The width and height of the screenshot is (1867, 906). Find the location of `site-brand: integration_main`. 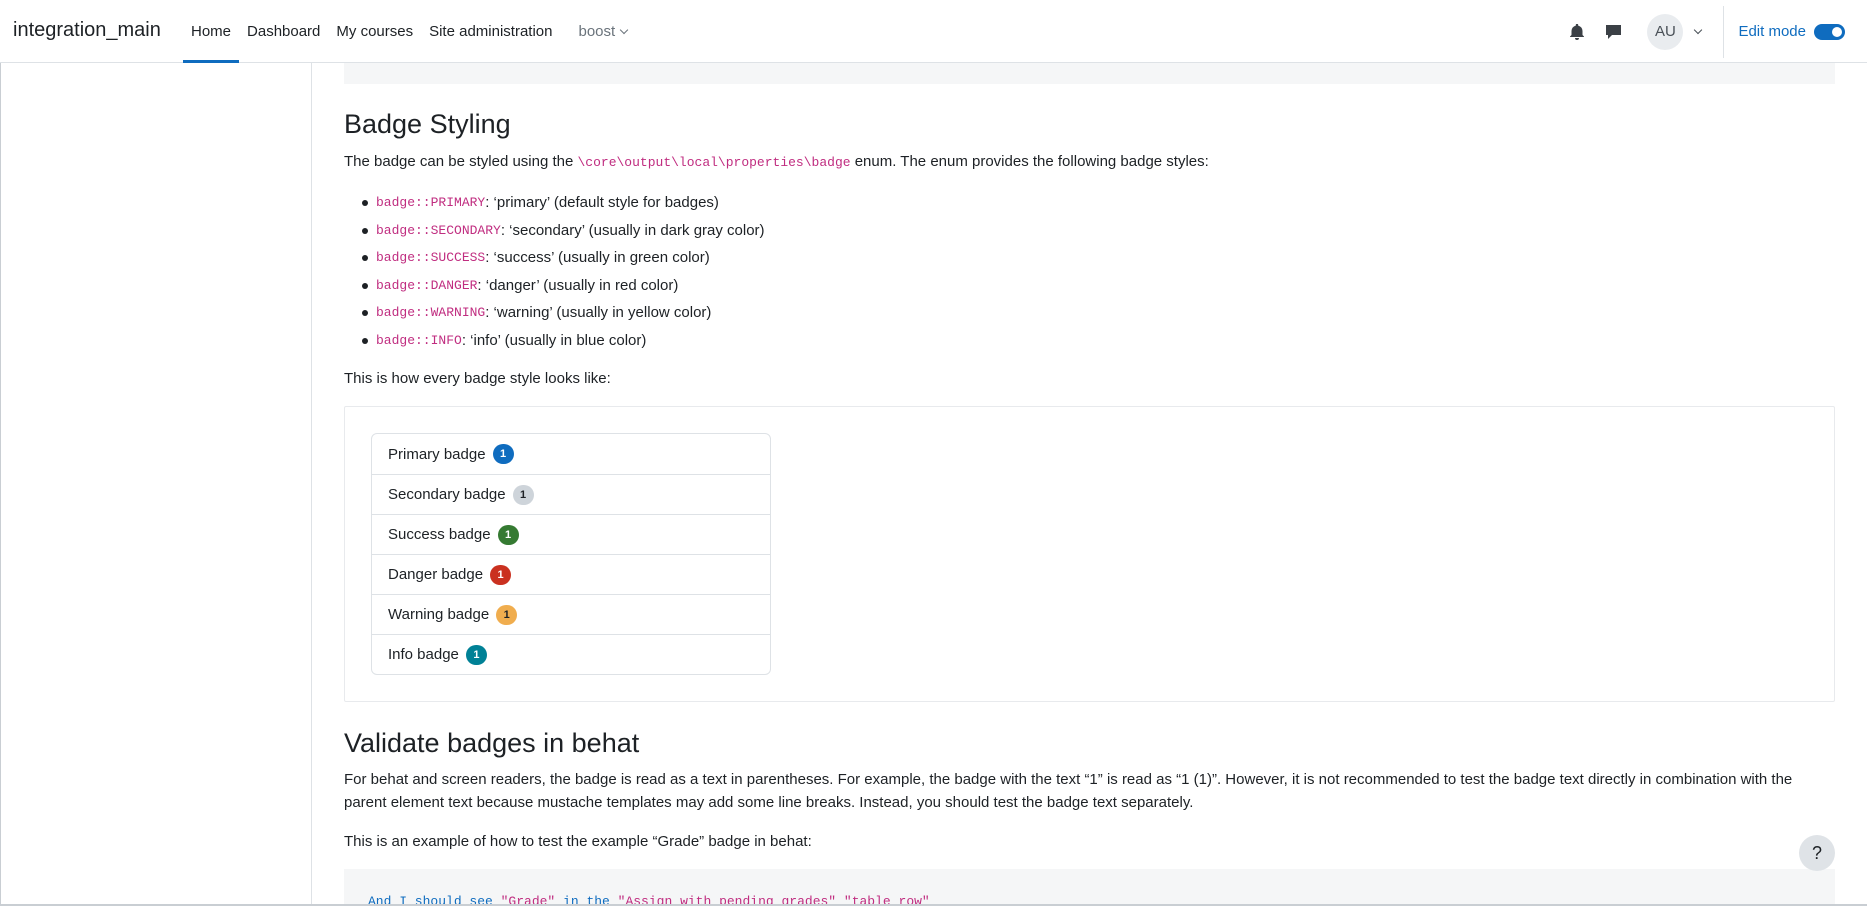

site-brand: integration_main is located at coordinates (87, 30).